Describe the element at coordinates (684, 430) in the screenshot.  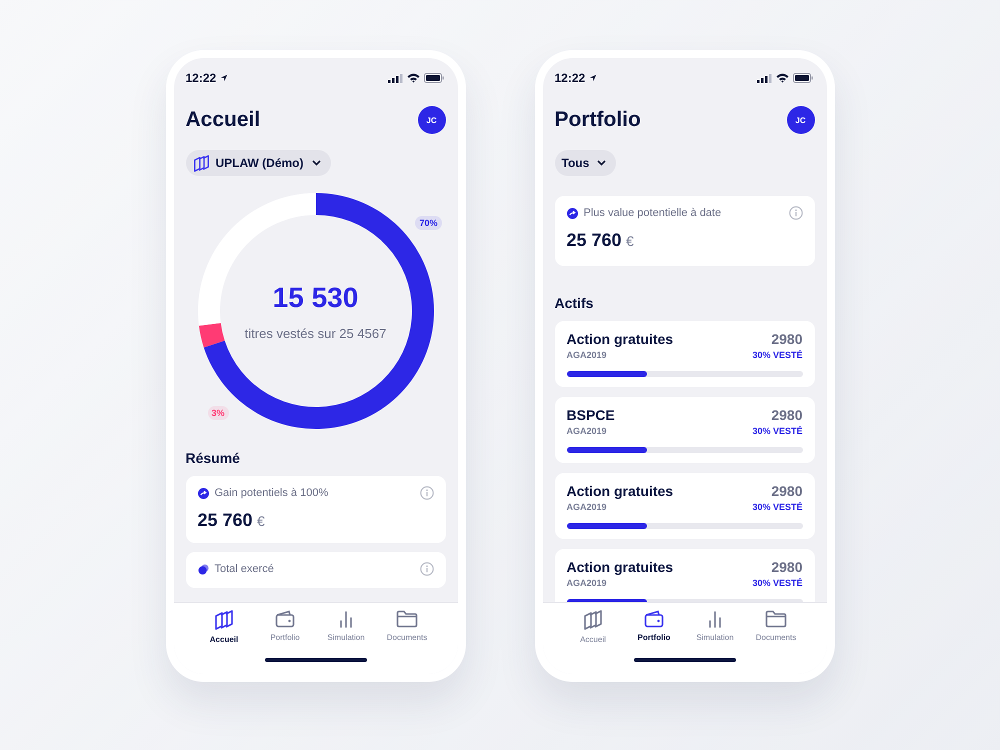
I see `asset-card: BSPCE 2980 AGA2019 30% VESTÉ` at that location.